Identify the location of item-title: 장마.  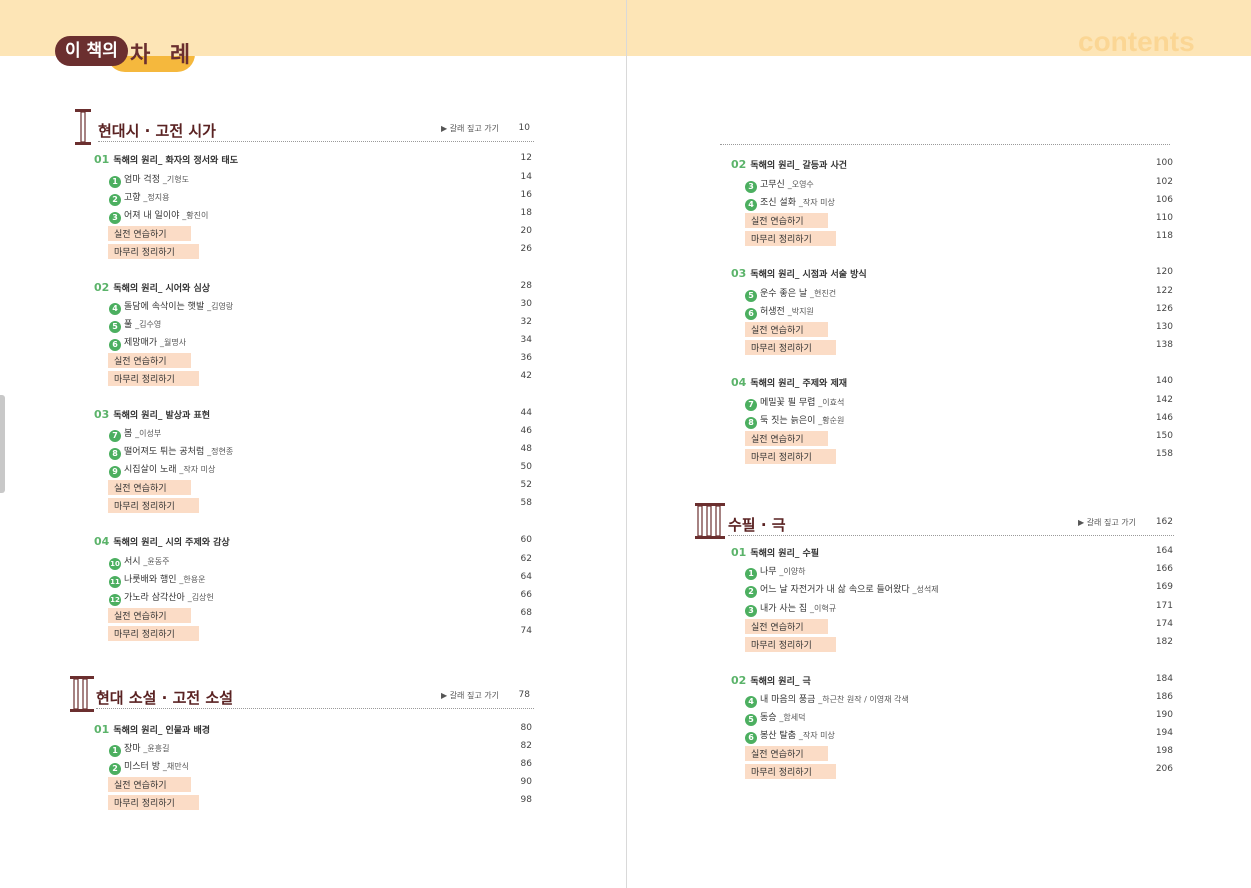
(134, 749).